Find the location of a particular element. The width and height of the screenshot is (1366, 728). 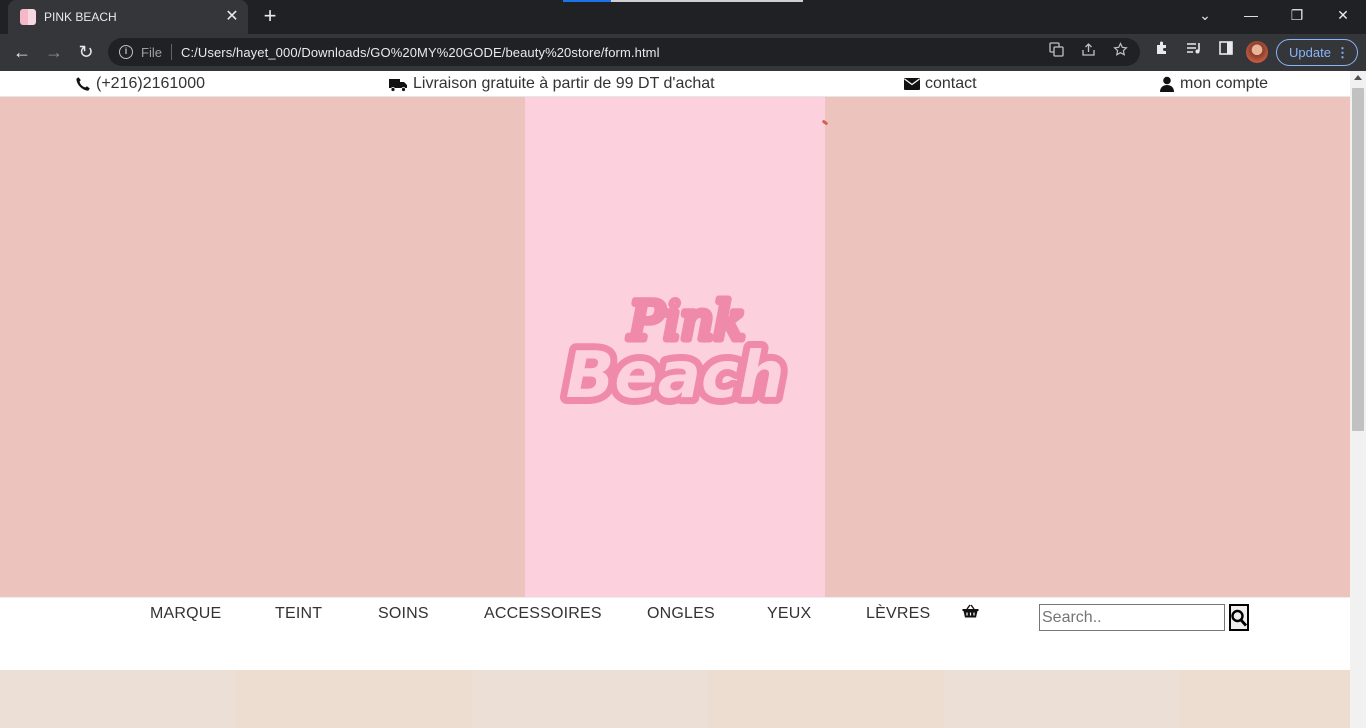

user-icon is located at coordinates (1167, 84).